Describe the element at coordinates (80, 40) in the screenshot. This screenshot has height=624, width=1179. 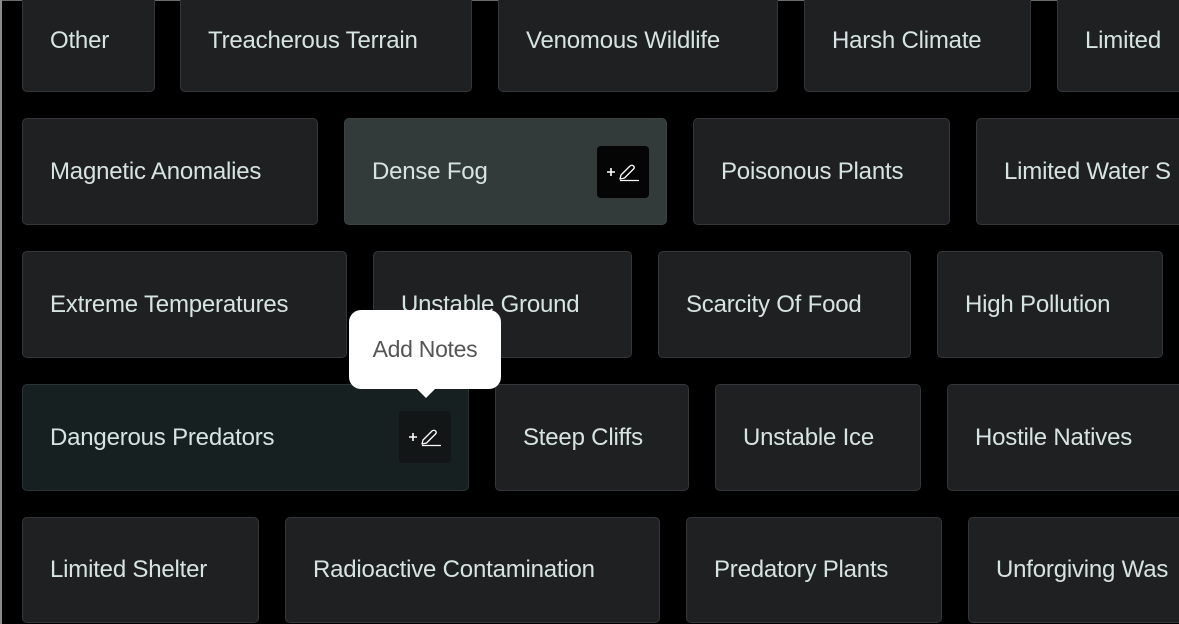
I see `hazard-label: Other` at that location.